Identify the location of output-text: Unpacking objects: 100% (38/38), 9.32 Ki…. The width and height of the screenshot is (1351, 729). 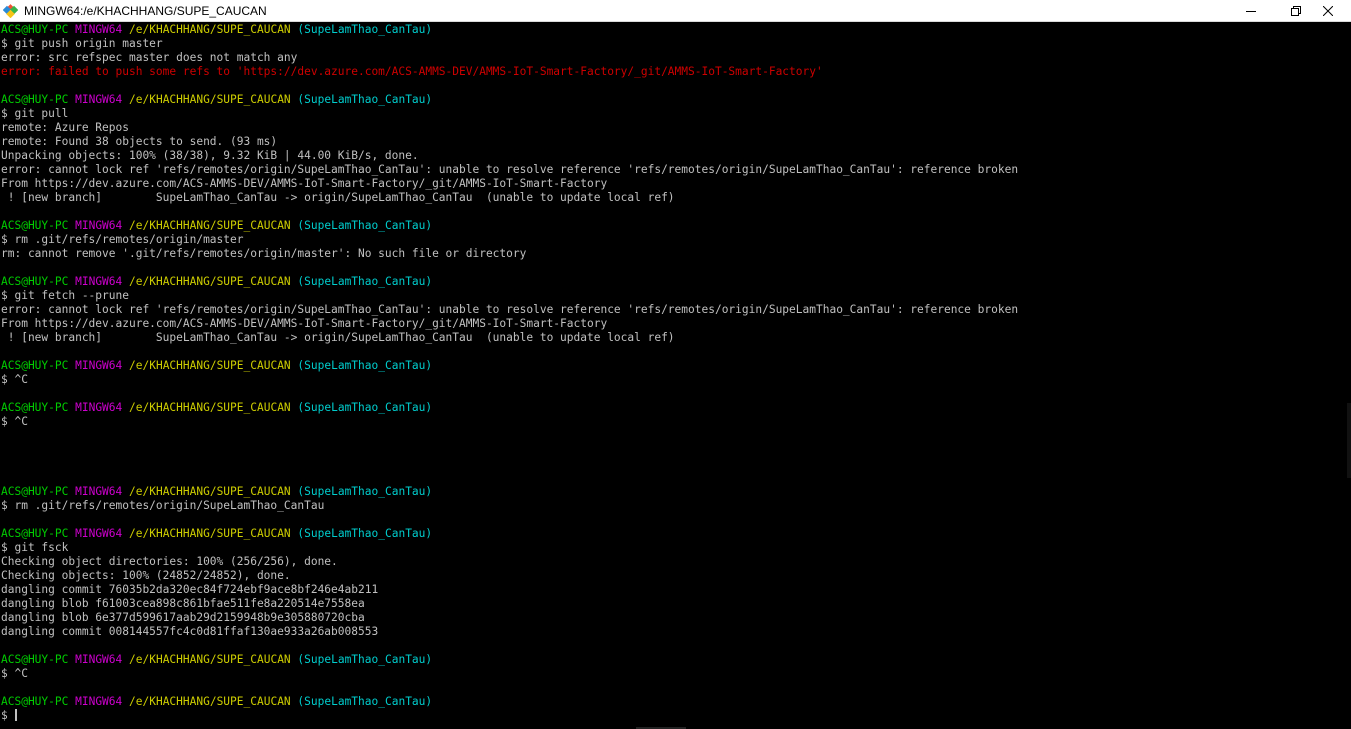
(210, 155).